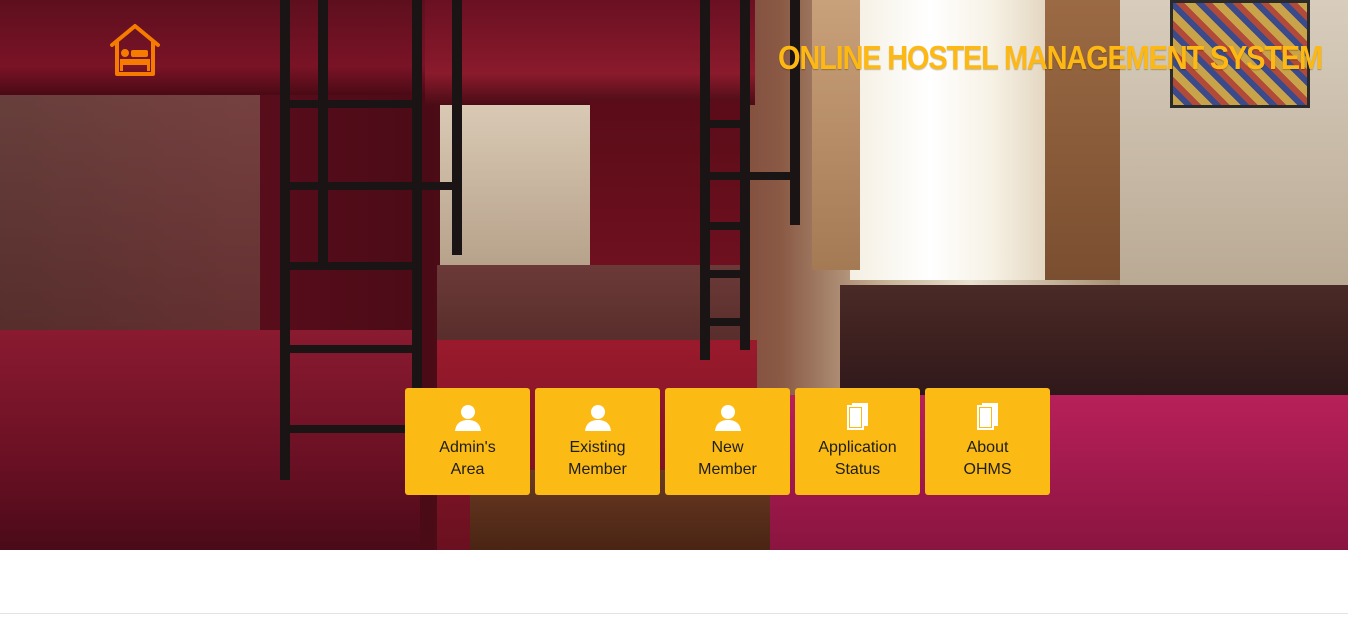 This screenshot has width=1348, height=623. Describe the element at coordinates (987, 458) in the screenshot. I see `about-ohms-label: About OHMS` at that location.